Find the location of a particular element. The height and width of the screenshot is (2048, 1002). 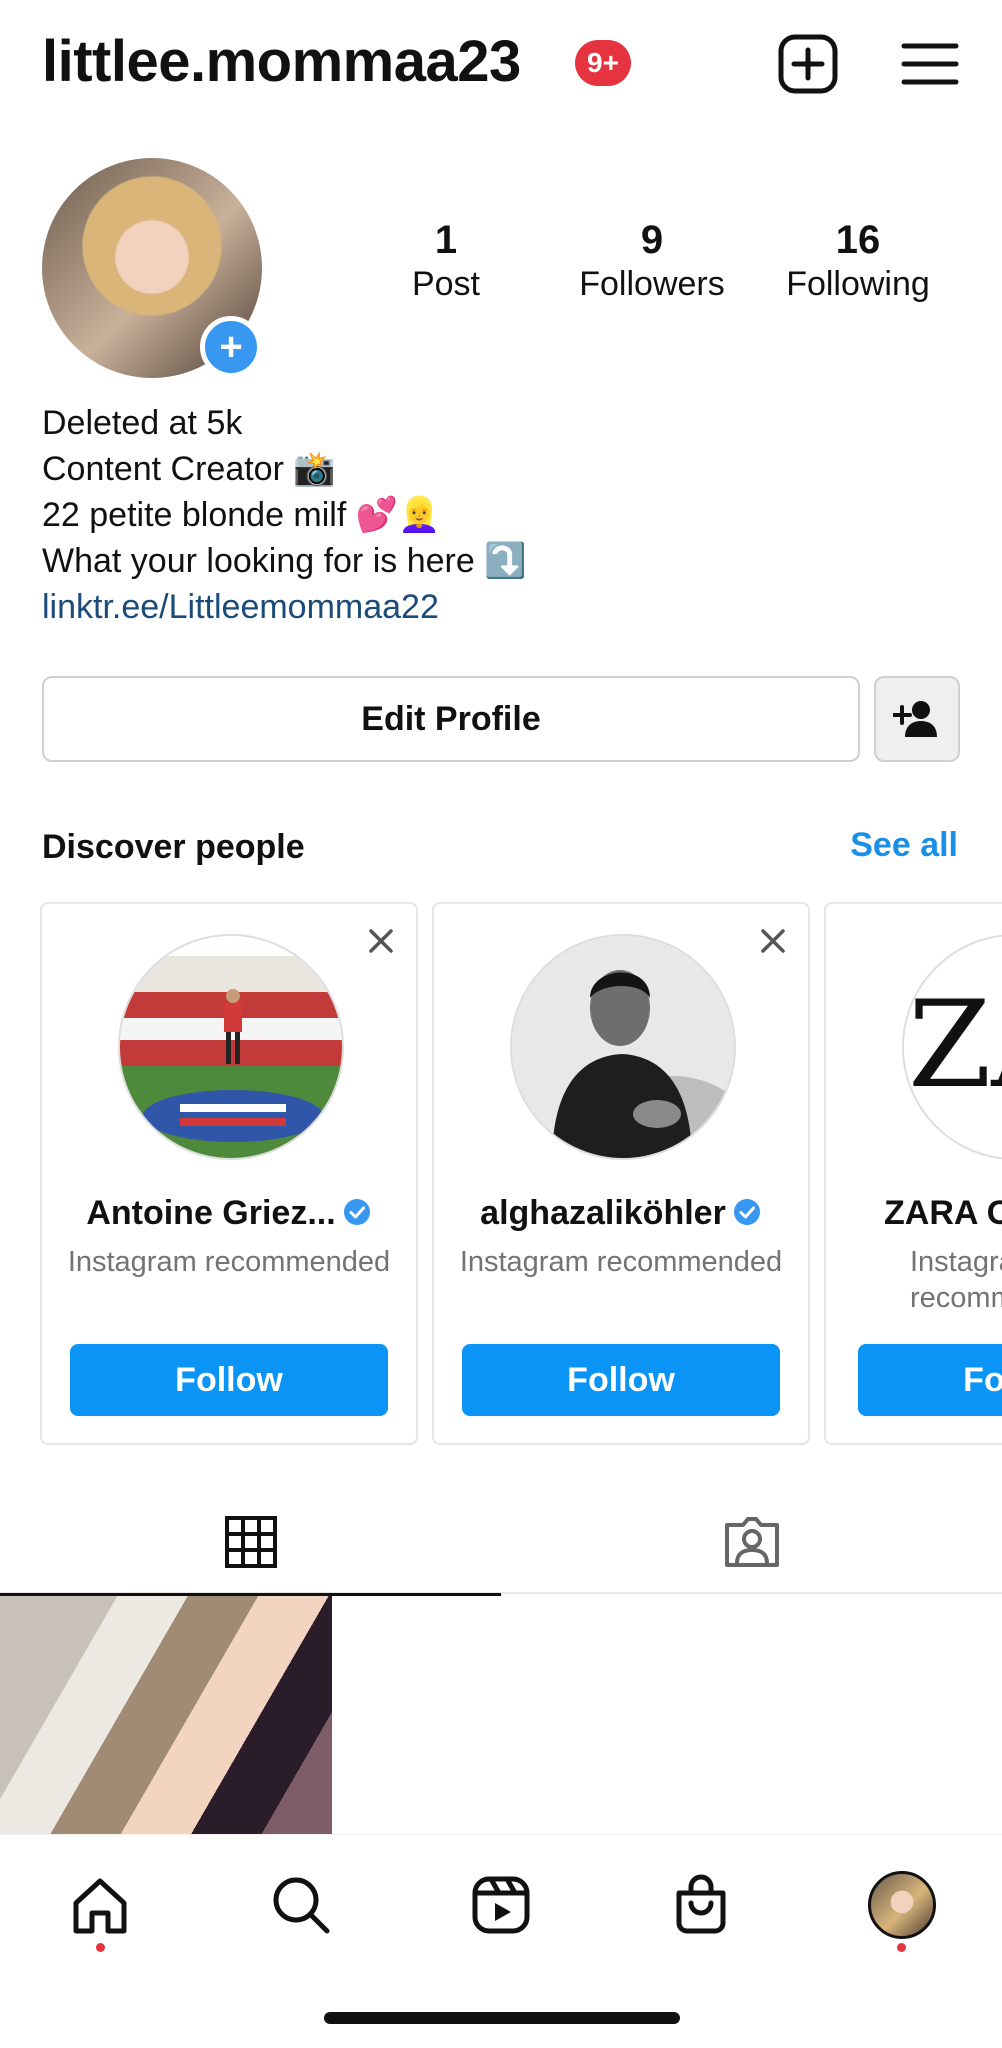

top-header: littlee.mommaa23 9+ is located at coordinates (501, 65).